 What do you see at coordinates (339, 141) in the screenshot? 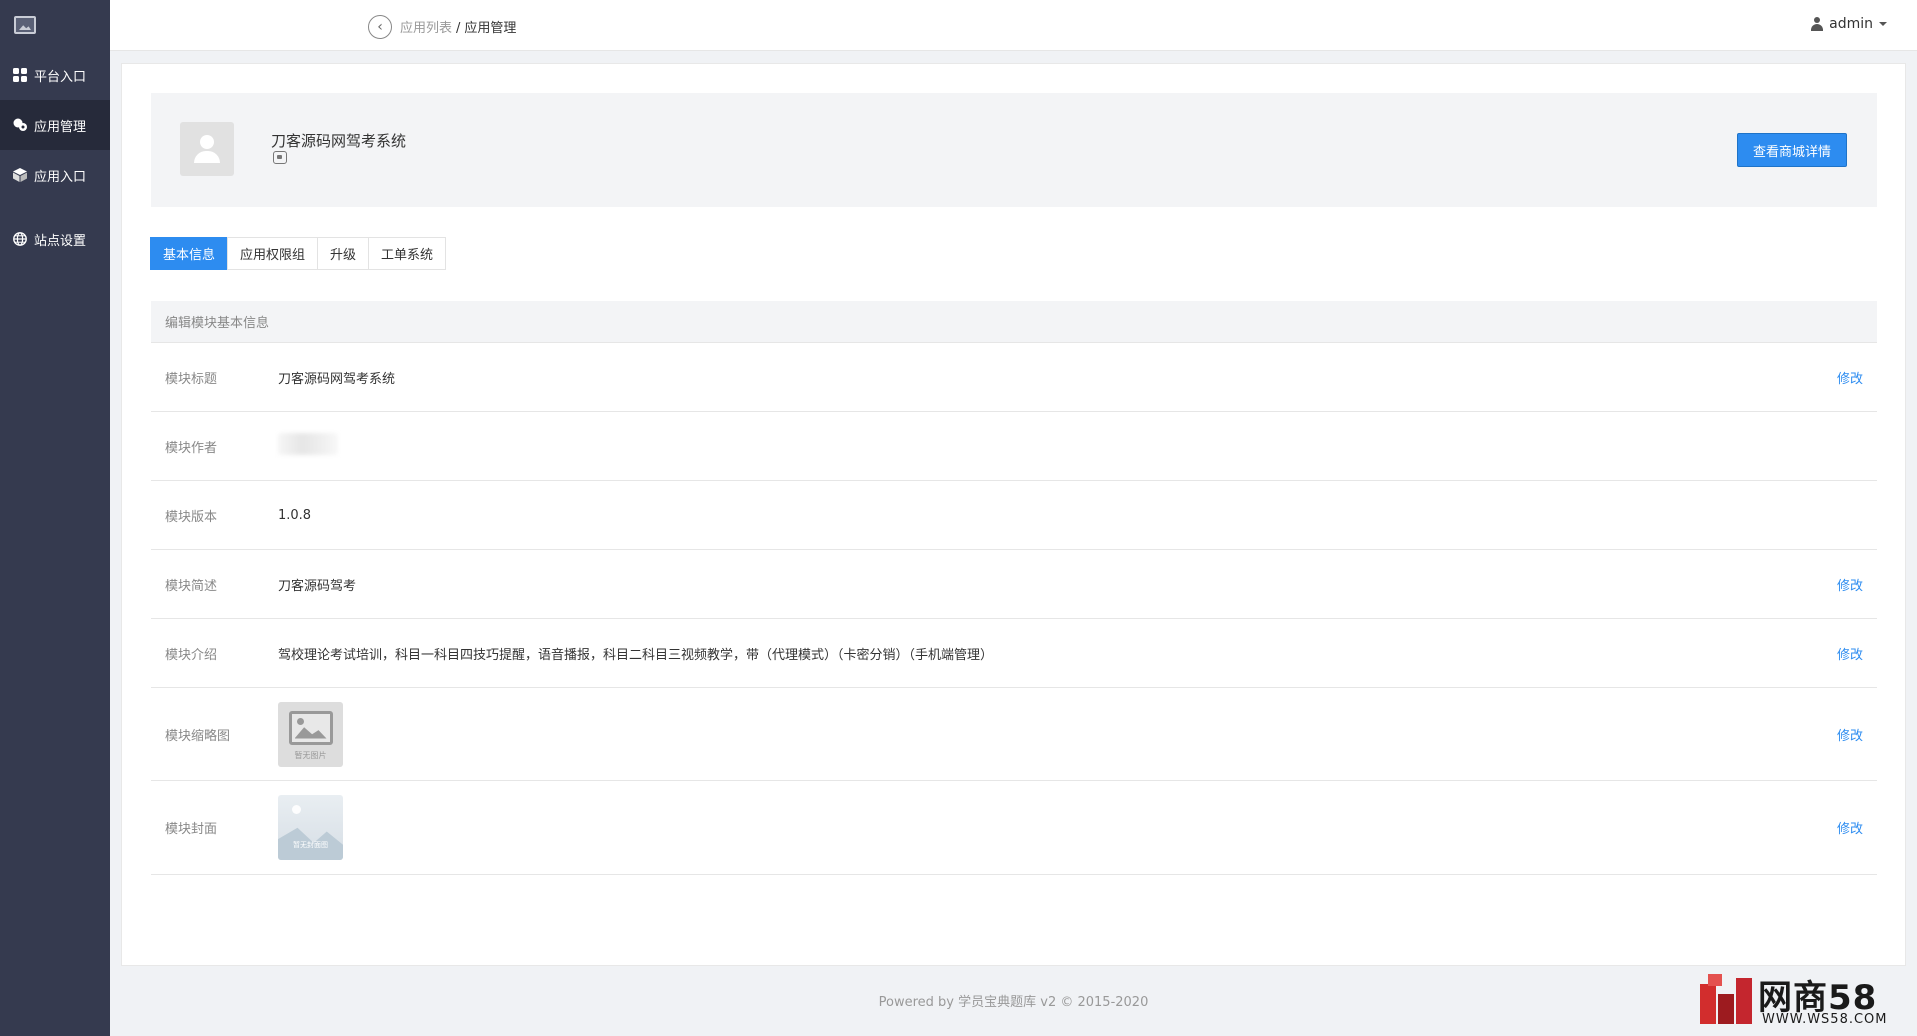
I see `app-title: 刀客源码网驾考系统` at bounding box center [339, 141].